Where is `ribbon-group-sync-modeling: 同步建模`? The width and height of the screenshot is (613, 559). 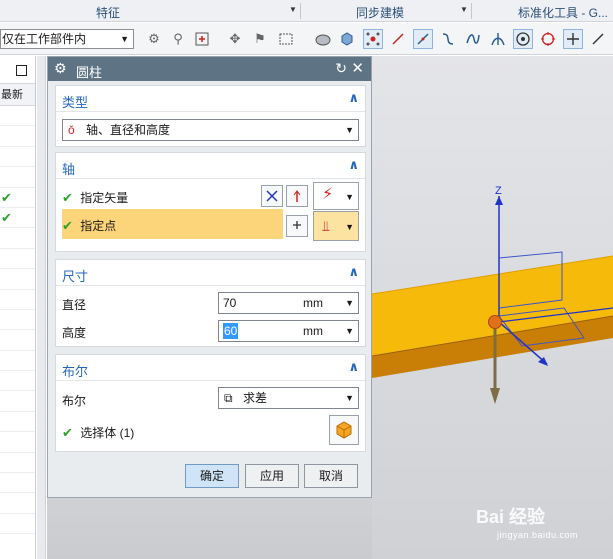
ribbon-group-sync-modeling: 同步建模 is located at coordinates (380, 12).